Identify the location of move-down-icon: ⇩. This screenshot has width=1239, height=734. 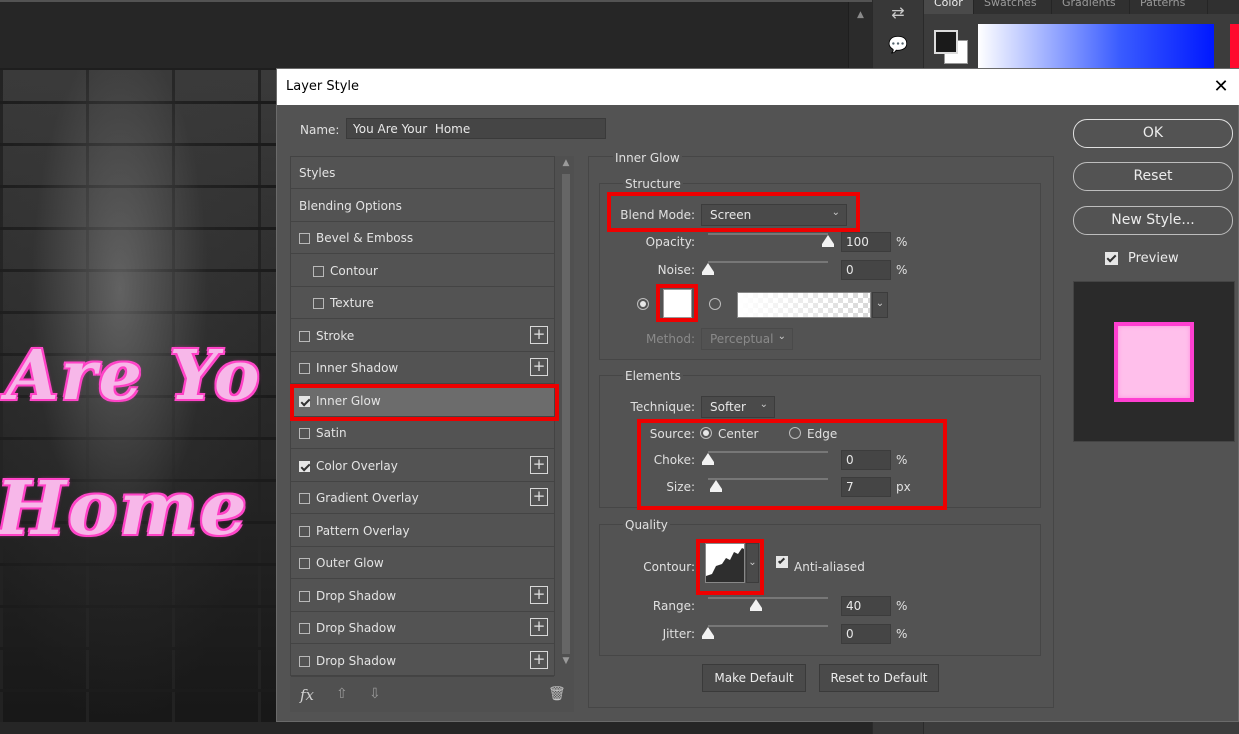
(375, 694).